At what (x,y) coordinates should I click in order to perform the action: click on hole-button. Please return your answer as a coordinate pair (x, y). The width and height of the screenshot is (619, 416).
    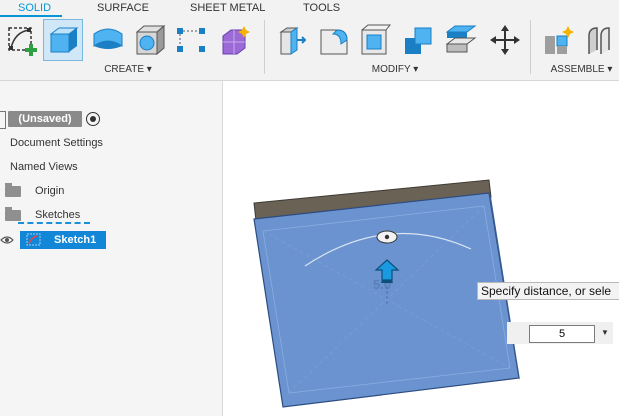
    Looking at the image, I should click on (150, 40).